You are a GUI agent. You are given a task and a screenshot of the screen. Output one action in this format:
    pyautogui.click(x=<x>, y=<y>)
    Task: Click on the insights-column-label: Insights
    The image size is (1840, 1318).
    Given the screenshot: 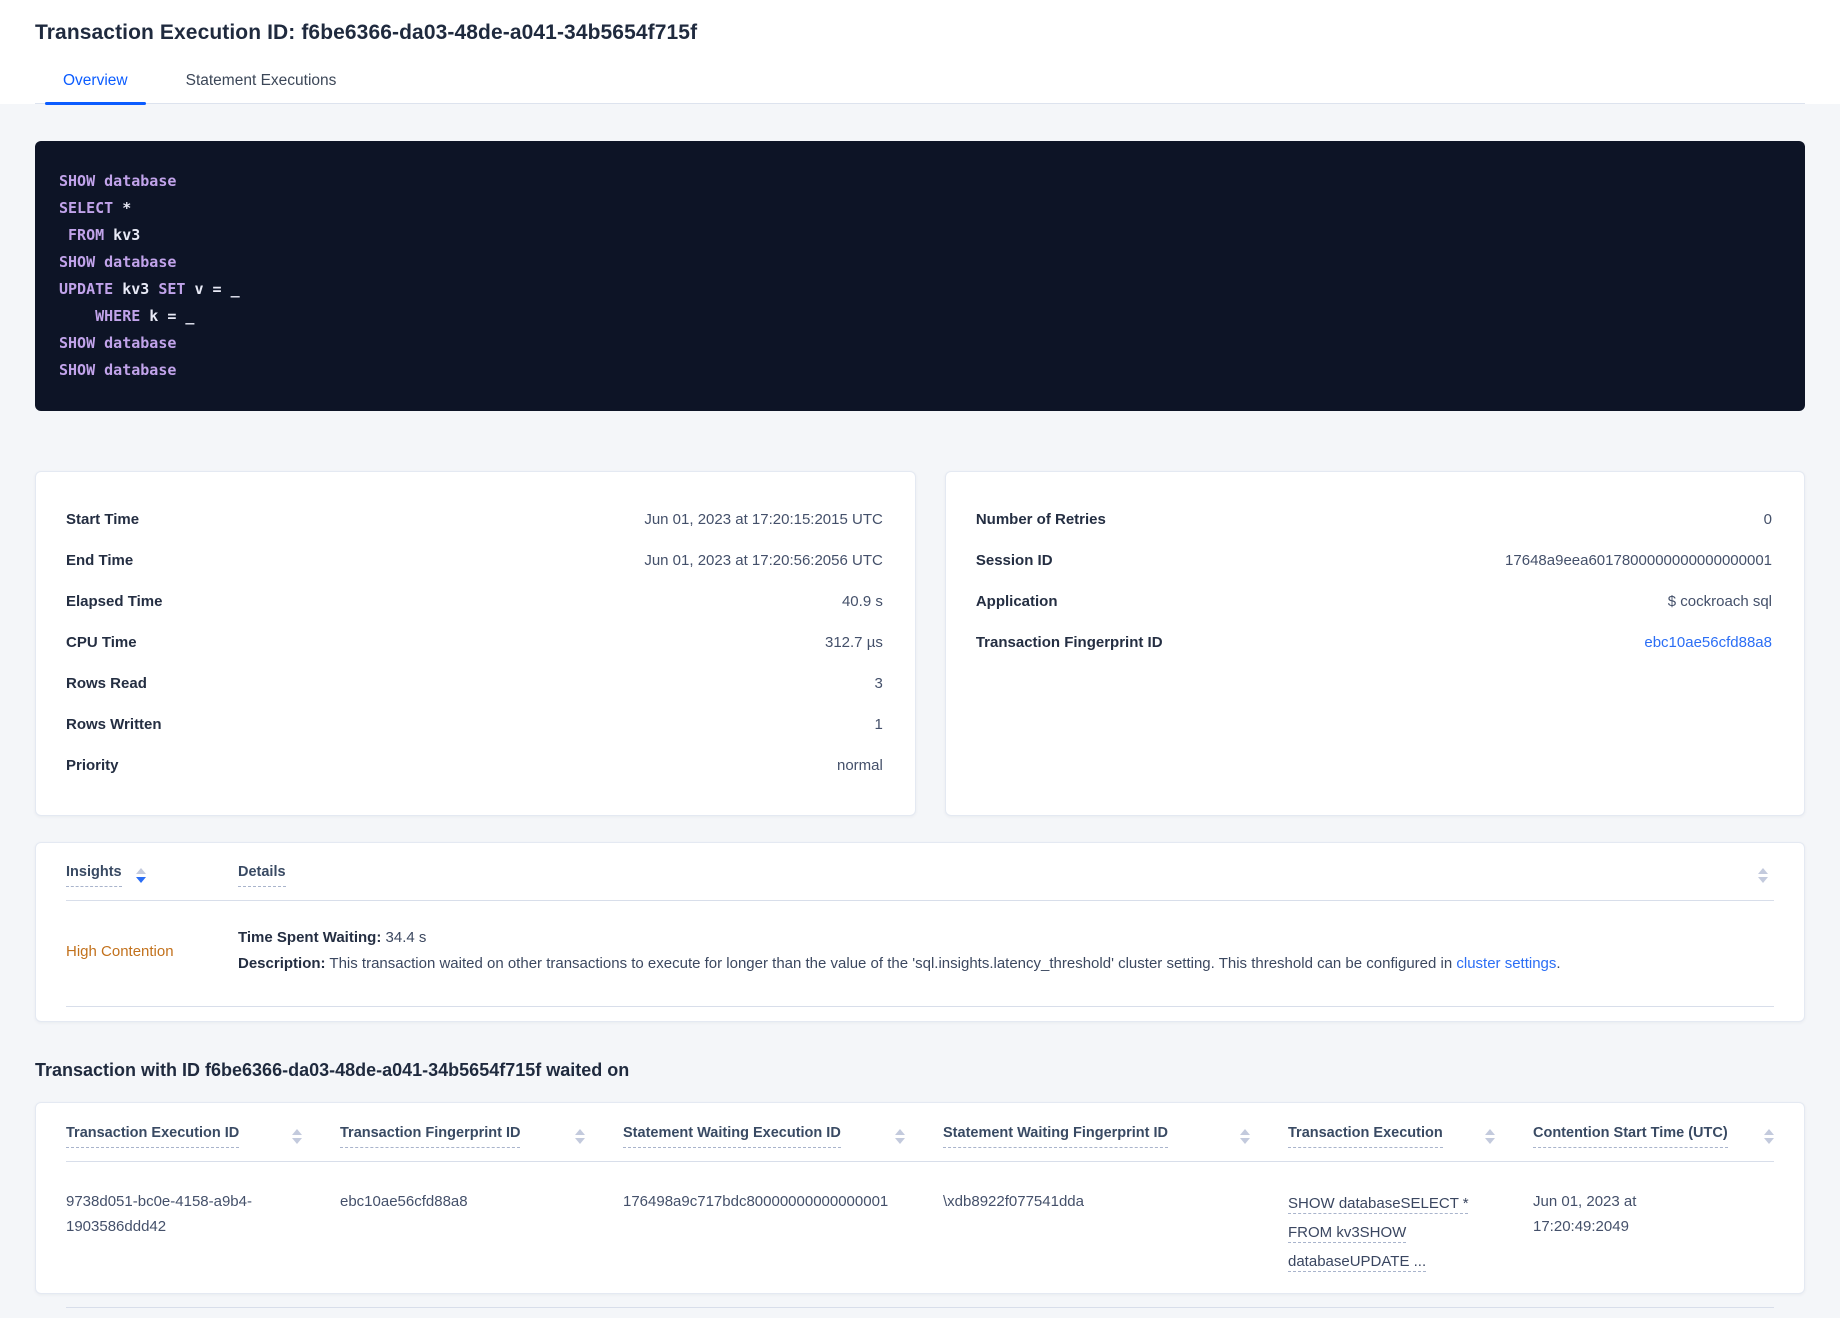 What is the action you would take?
    pyautogui.click(x=94, y=875)
    